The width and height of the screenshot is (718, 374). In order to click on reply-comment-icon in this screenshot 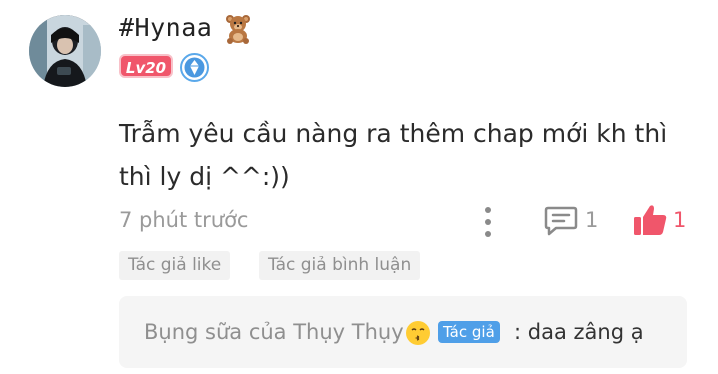, I will do `click(561, 221)`.